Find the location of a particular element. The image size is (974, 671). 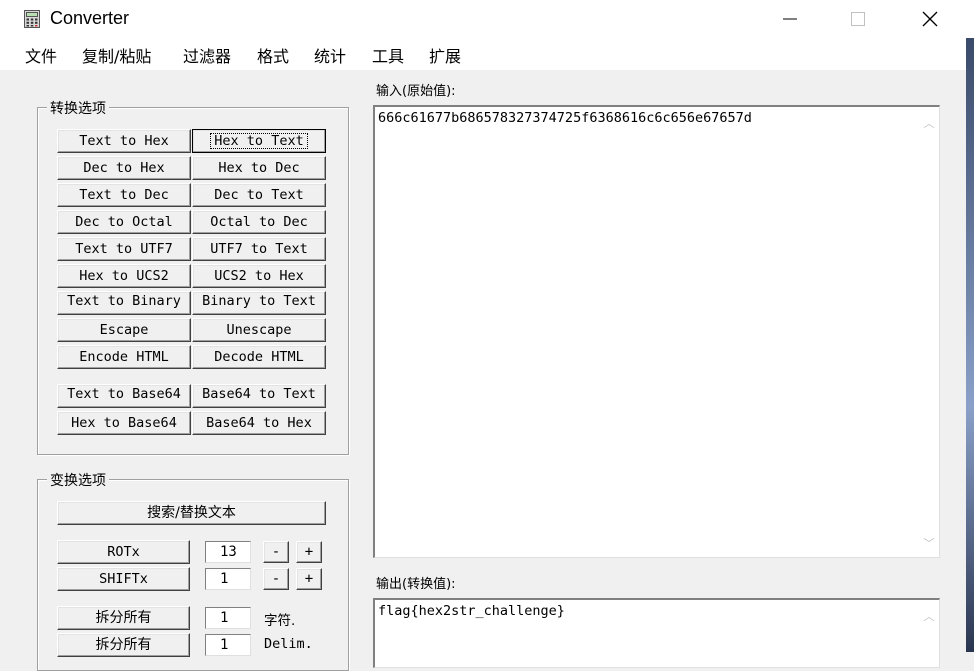

transform-options-label: 变换选项 is located at coordinates (78, 480).